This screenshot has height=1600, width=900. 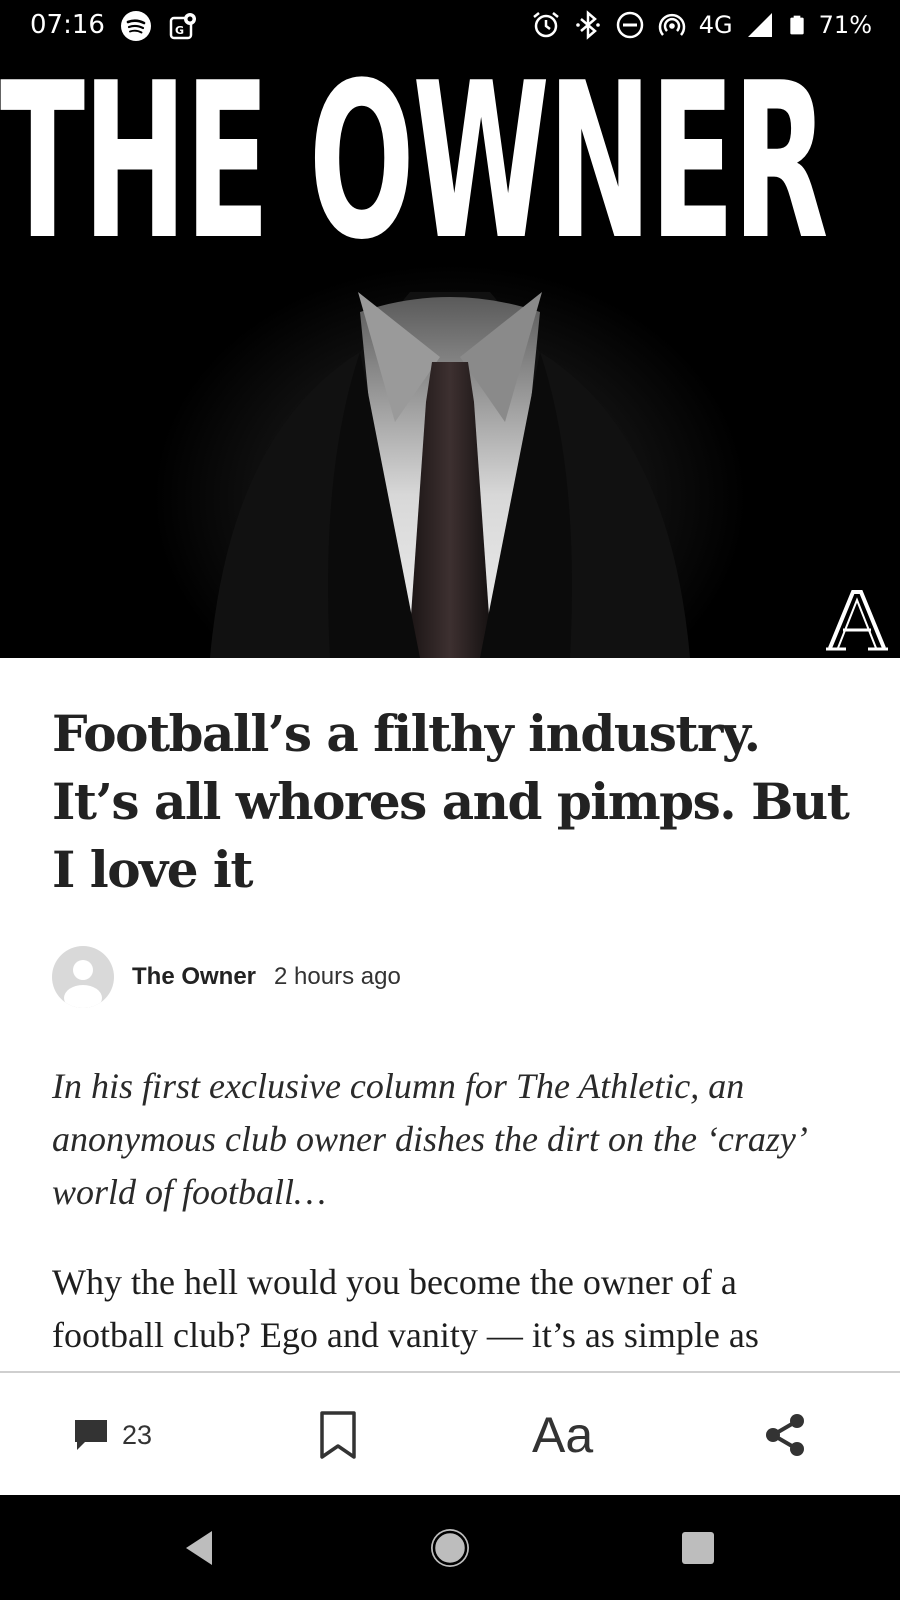 I want to click on the-athletic-logo, so click(x=857, y=620).